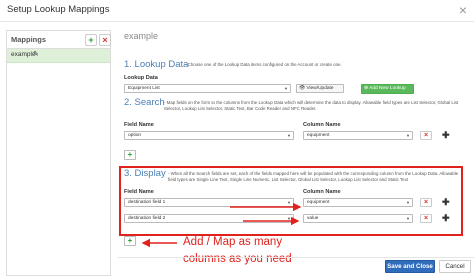 The height and width of the screenshot is (278, 474). Describe the element at coordinates (237, 259) in the screenshot. I see `annotation-line-2: columns as you need` at that location.